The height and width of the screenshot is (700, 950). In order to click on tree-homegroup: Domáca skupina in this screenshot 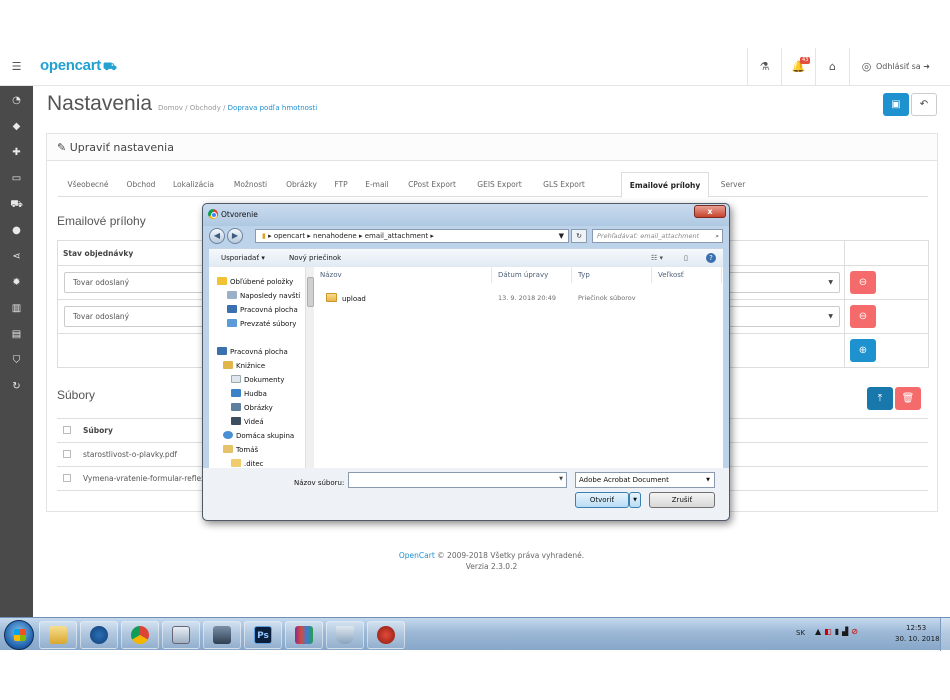, I will do `click(270, 436)`.